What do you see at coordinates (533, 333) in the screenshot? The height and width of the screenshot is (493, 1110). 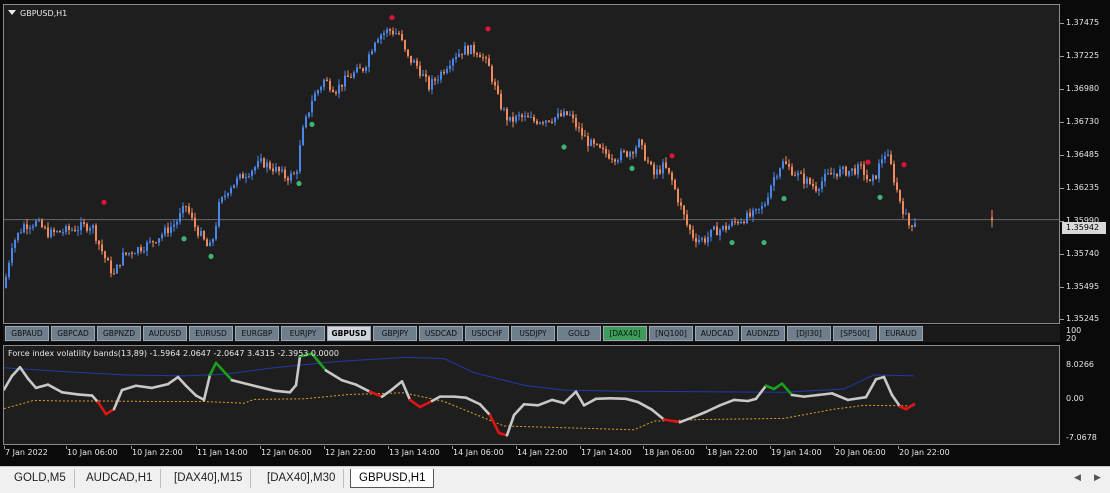 I see `symbol-button: USDJPY` at bounding box center [533, 333].